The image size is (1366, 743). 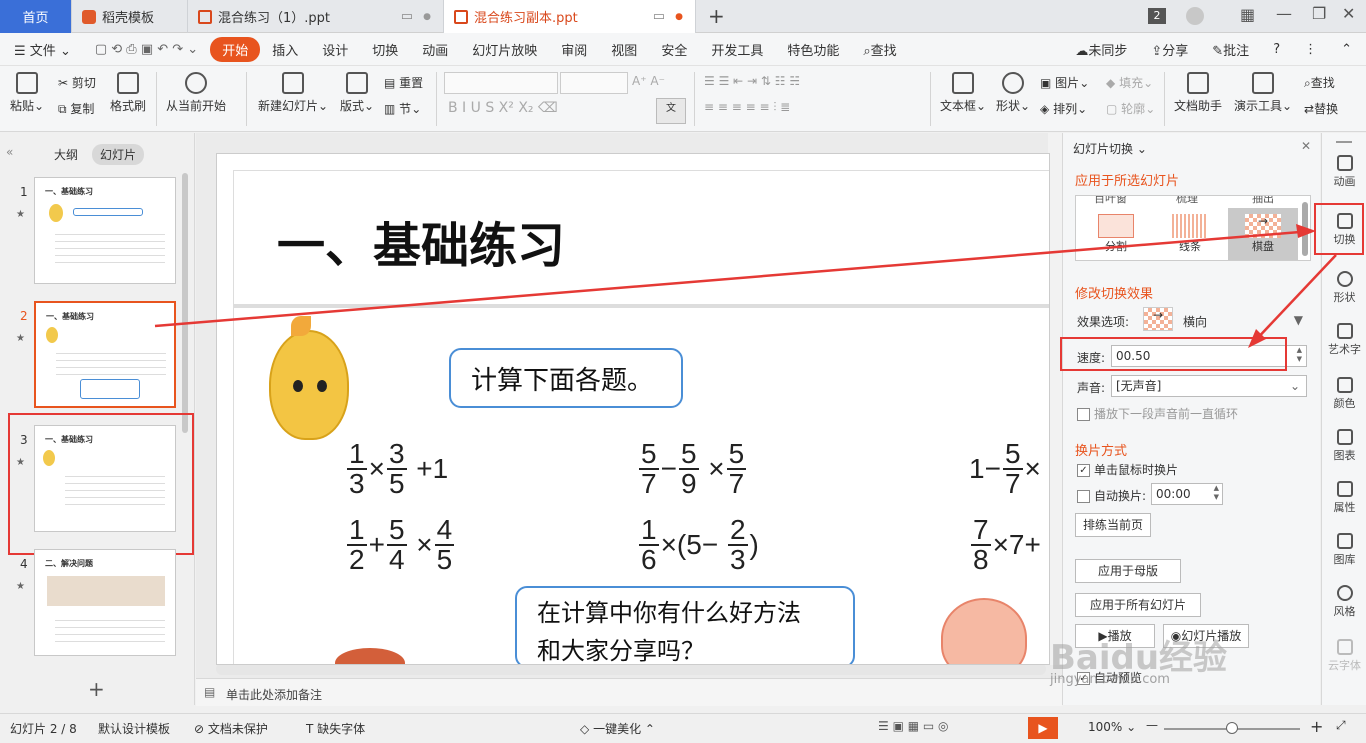 What do you see at coordinates (1110, 679) in the screenshot?
I see `watermark-url: jingyan.baidu.com` at bounding box center [1110, 679].